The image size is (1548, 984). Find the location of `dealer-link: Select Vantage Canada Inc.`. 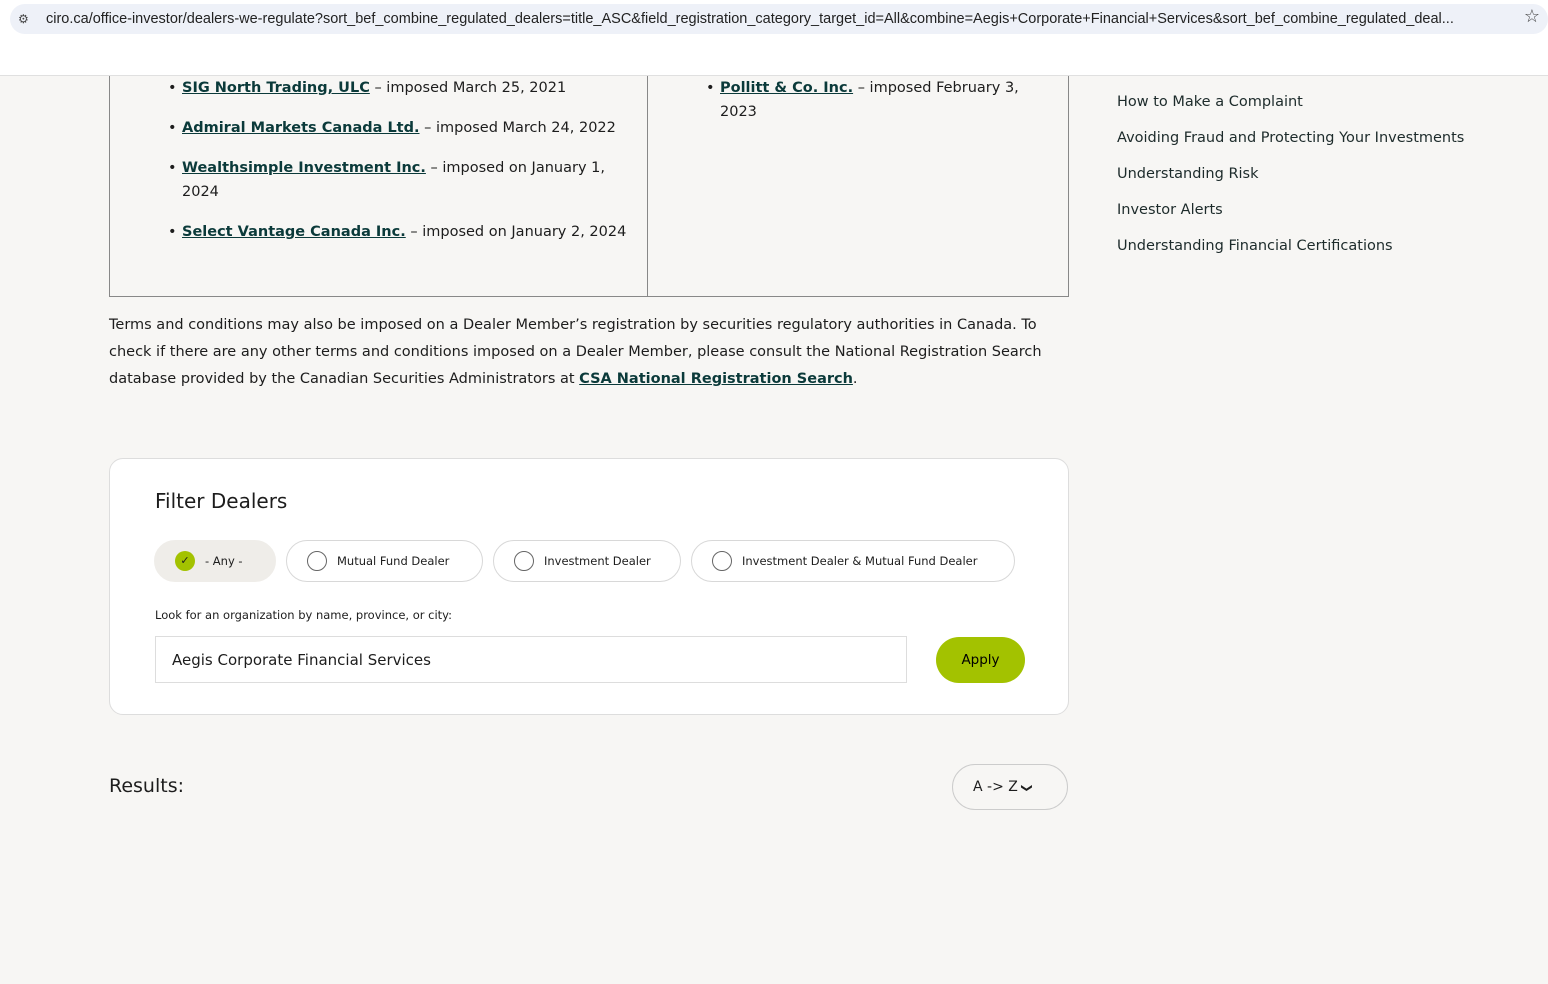

dealer-link: Select Vantage Canada Inc. is located at coordinates (294, 232).